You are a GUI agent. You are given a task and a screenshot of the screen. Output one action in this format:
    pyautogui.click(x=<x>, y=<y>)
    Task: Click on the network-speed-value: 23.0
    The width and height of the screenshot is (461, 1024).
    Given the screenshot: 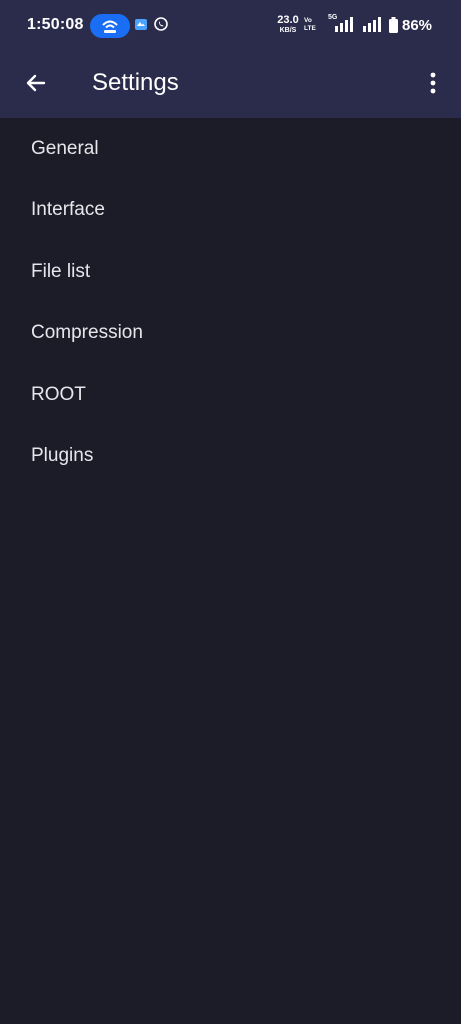 What is the action you would take?
    pyautogui.click(x=288, y=20)
    